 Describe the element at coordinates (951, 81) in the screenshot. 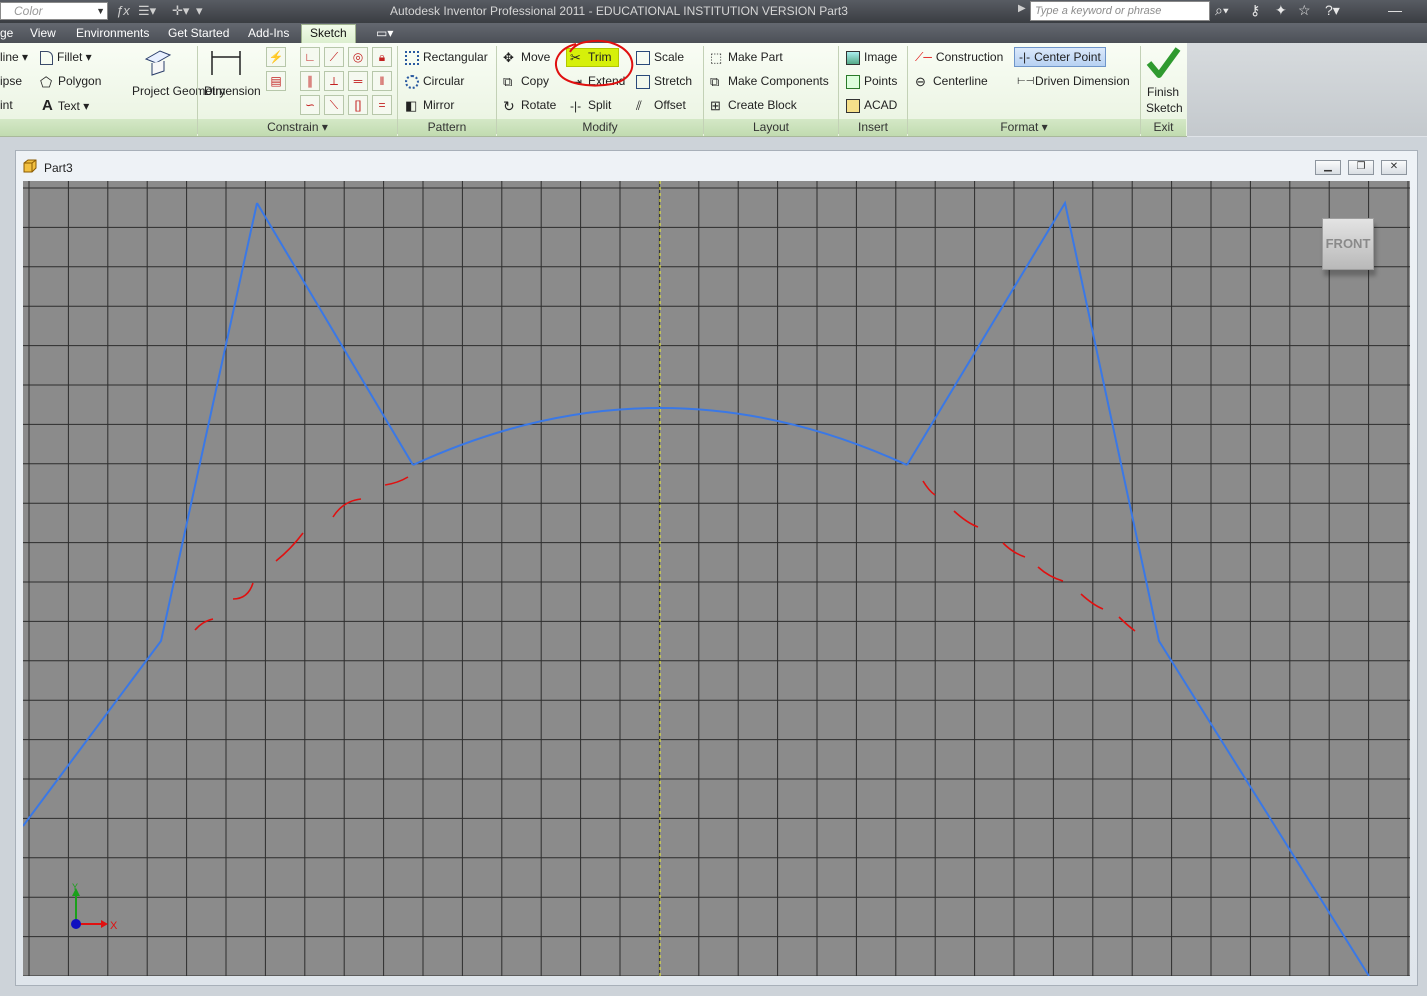

I see `centerline-button: ⊖ Centerline` at that location.